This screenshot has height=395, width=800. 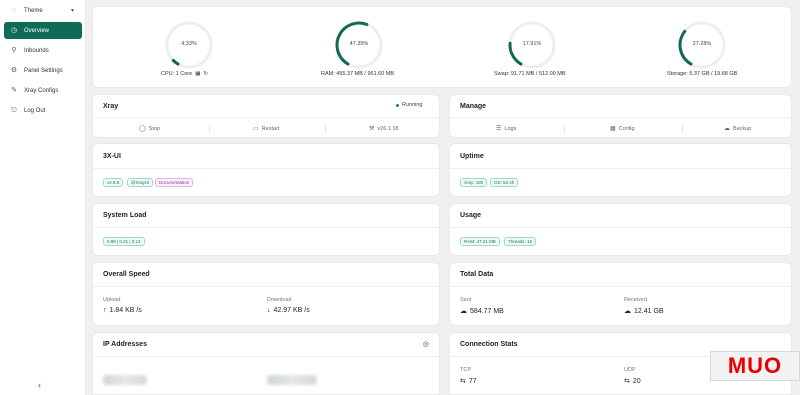 I want to click on threexui-card: 3X-UI v2.8.8 @XrayUI Documentation, so click(x=266, y=170).